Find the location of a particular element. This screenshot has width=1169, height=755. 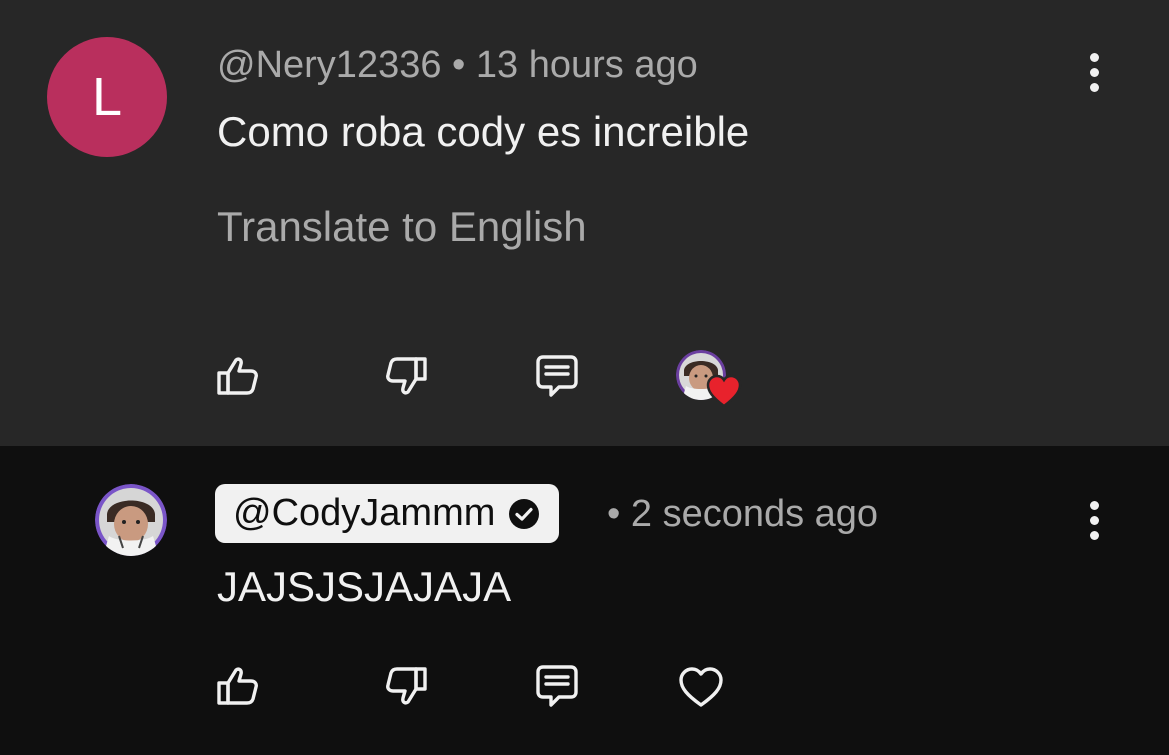

author-name: @Nery12336 is located at coordinates (329, 65).